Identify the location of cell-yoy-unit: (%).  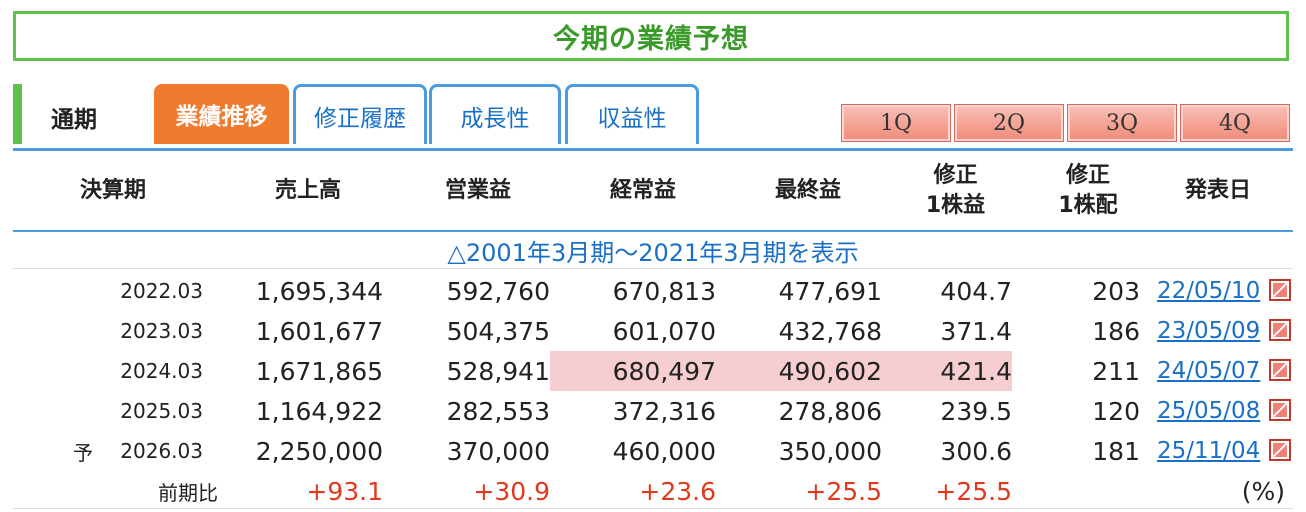
(1263, 491).